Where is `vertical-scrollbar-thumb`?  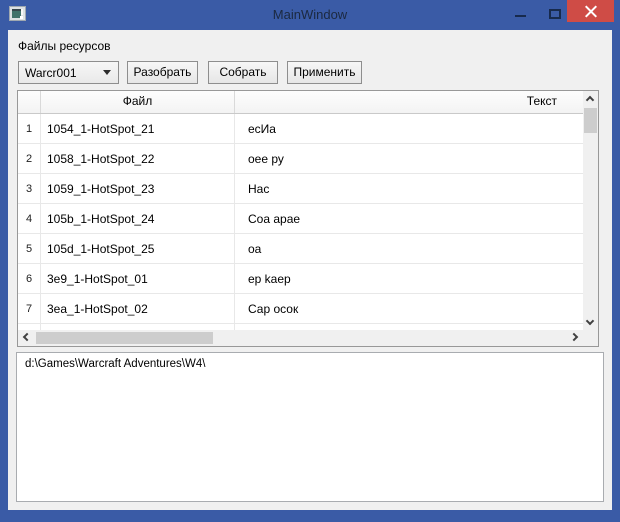
vertical-scrollbar-thumb is located at coordinates (590, 120).